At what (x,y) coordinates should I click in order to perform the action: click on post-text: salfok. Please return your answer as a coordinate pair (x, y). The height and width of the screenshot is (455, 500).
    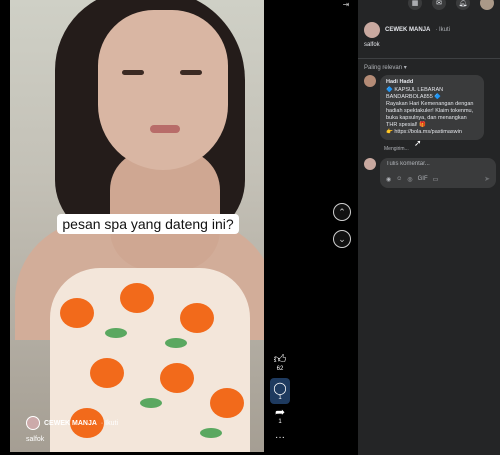
    Looking at the image, I should click on (372, 45).